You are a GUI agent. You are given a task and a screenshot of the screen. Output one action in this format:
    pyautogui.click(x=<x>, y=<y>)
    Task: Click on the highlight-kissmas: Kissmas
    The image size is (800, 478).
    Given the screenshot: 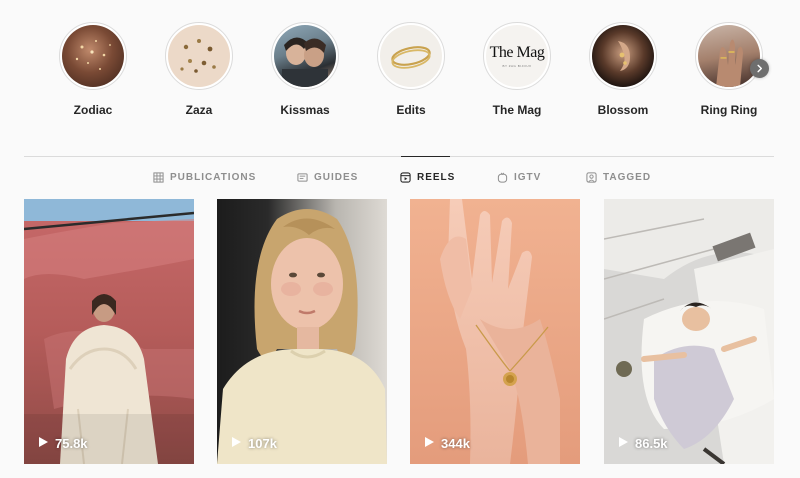 What is the action you would take?
    pyautogui.click(x=305, y=69)
    